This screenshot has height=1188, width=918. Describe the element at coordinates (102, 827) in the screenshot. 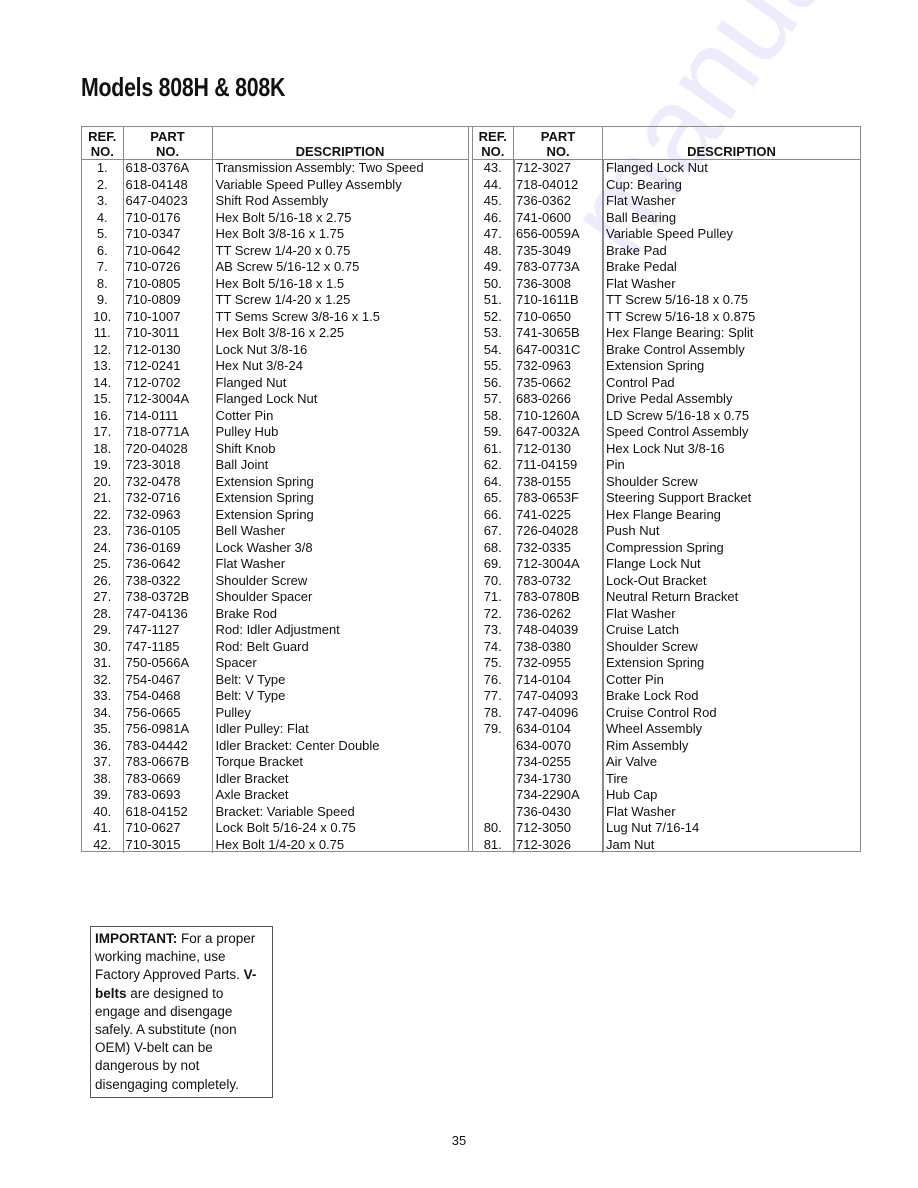

I see `ref-no-cell: 41.` at that location.